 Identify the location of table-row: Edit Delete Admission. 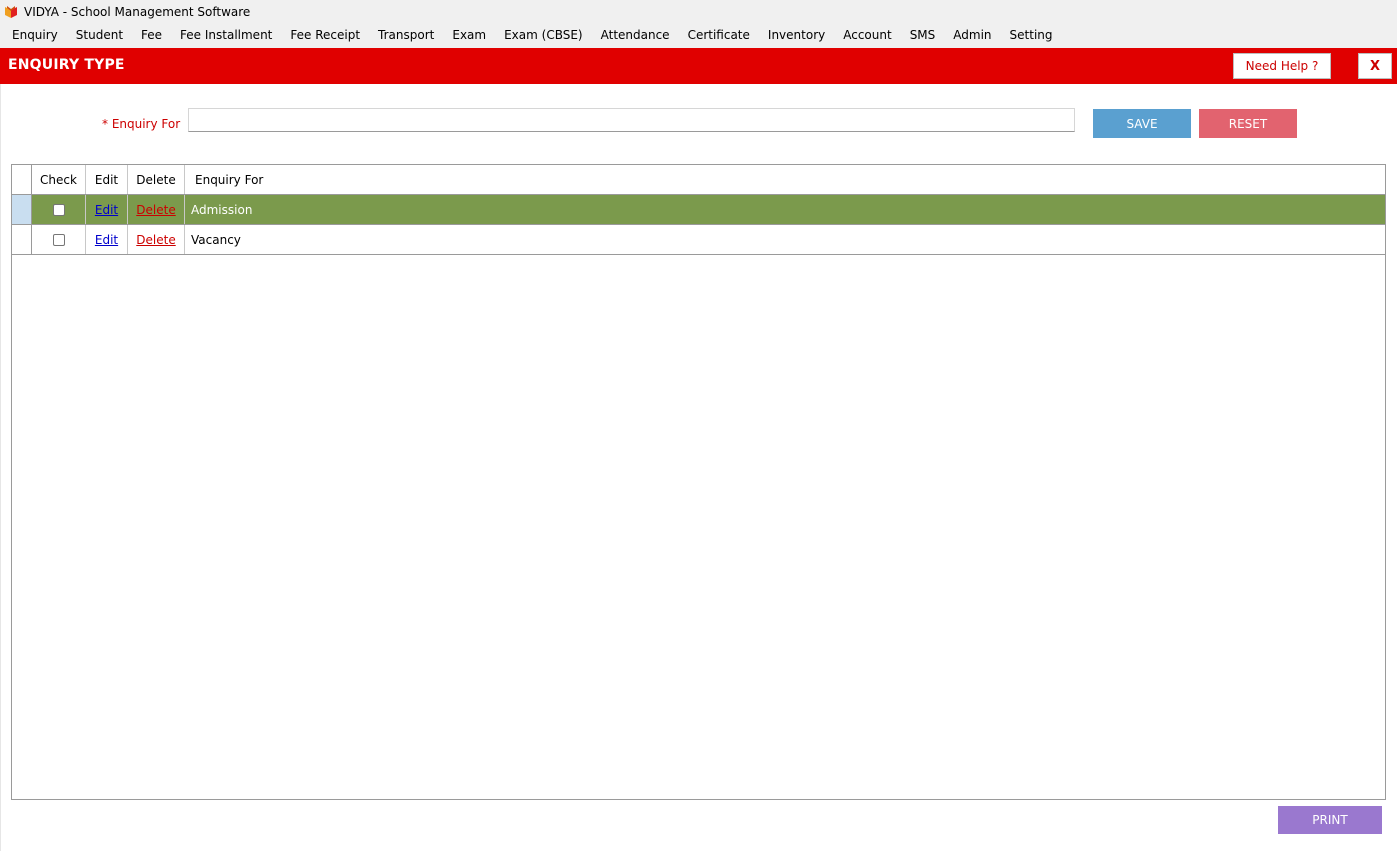
(698, 210).